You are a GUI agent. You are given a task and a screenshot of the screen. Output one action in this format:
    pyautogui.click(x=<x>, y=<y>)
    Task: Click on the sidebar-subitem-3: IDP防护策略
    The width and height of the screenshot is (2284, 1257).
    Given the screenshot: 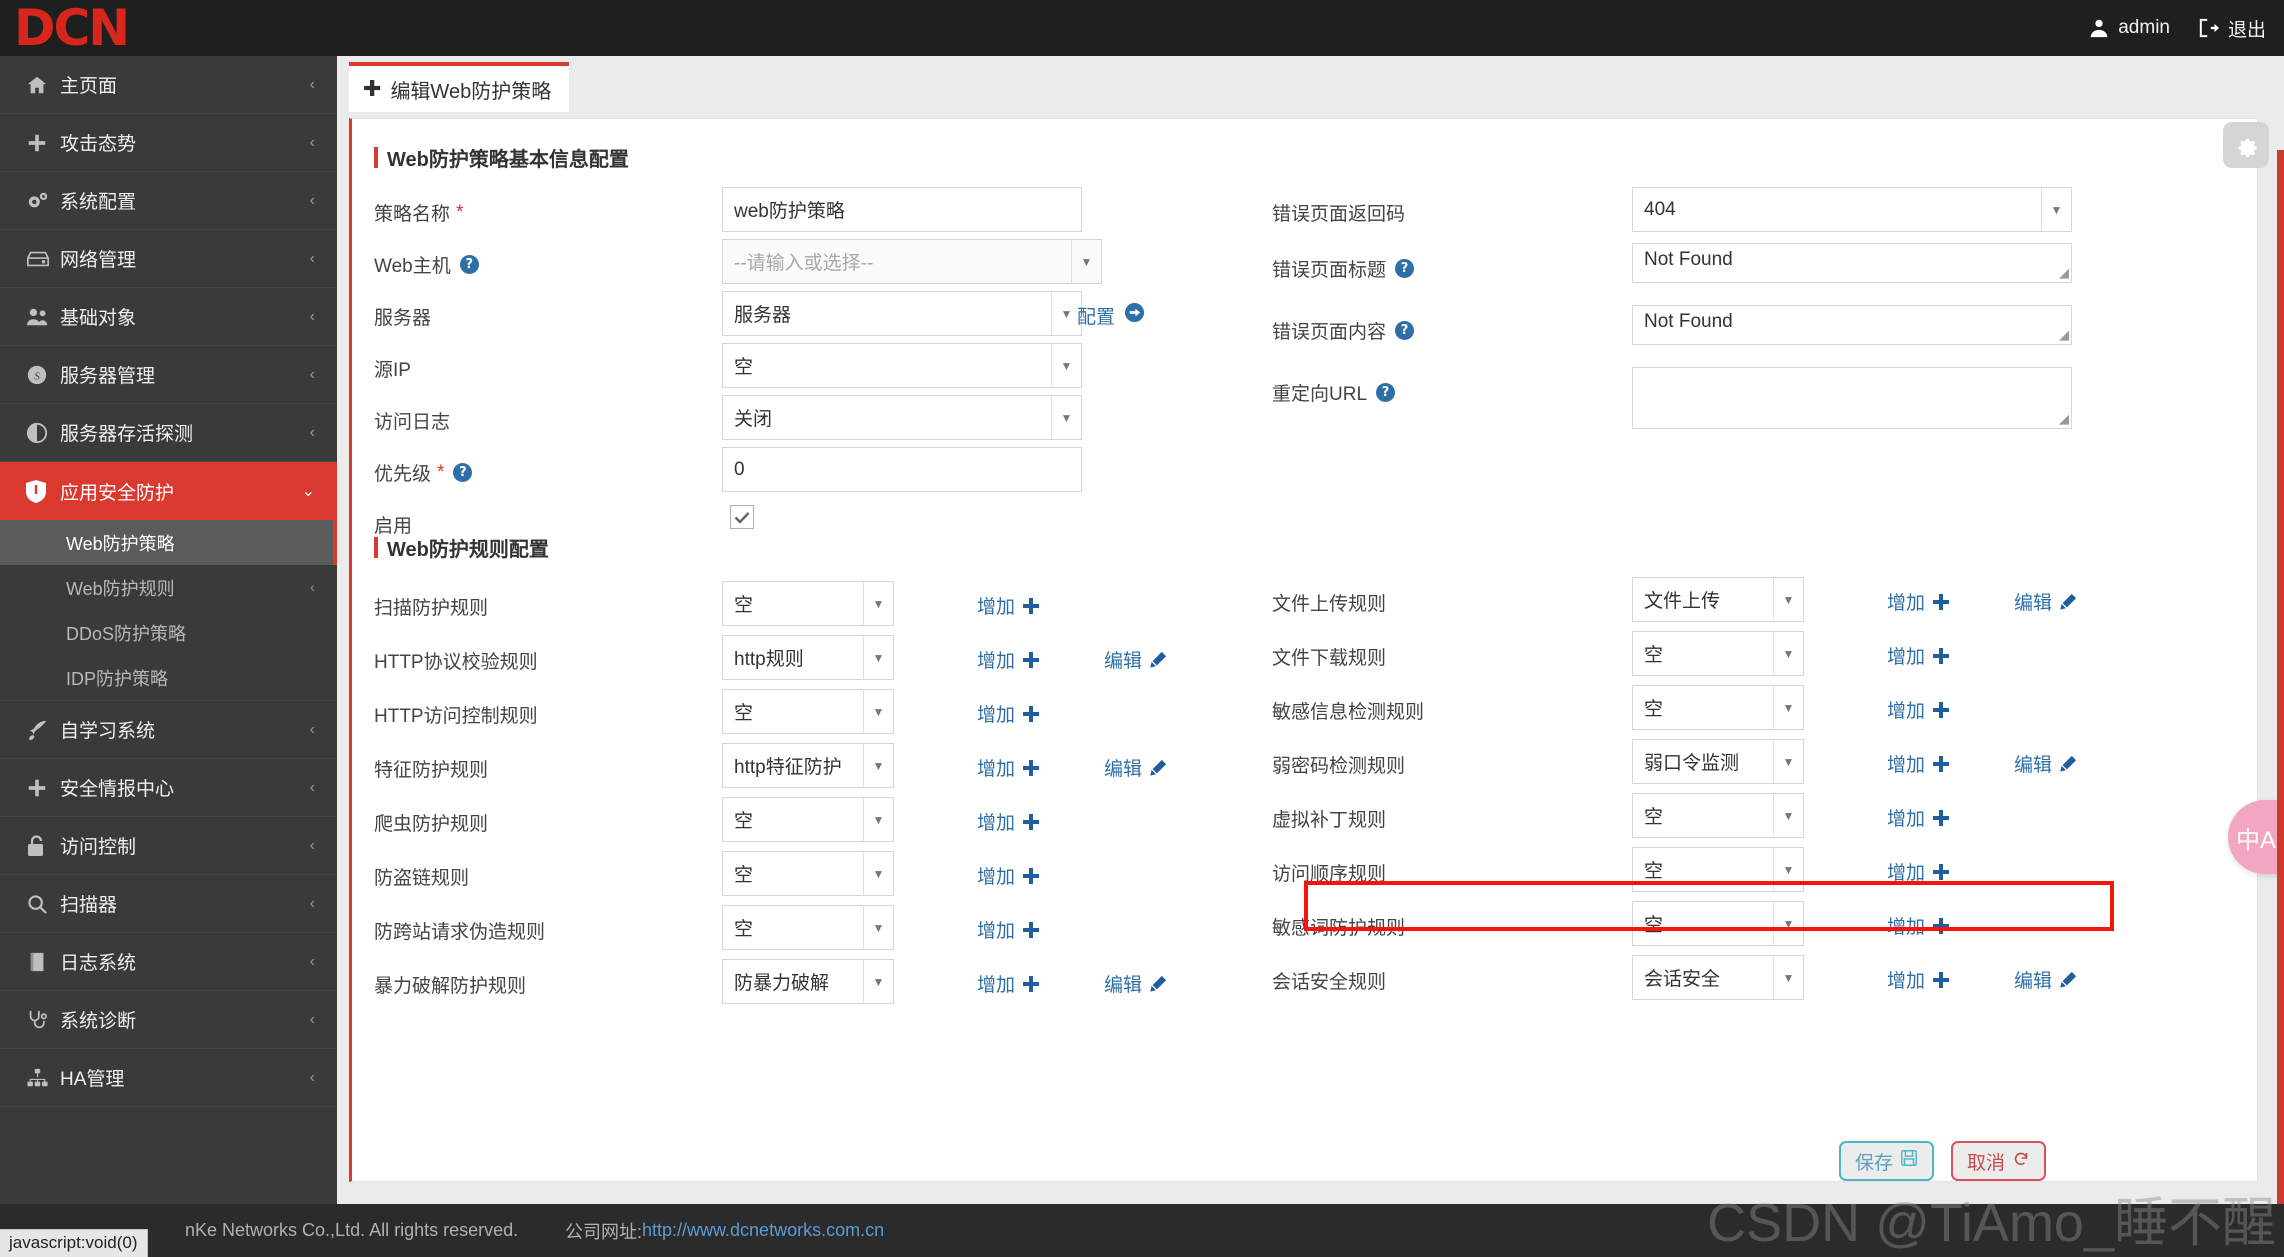 What is the action you would take?
    pyautogui.click(x=168, y=677)
    